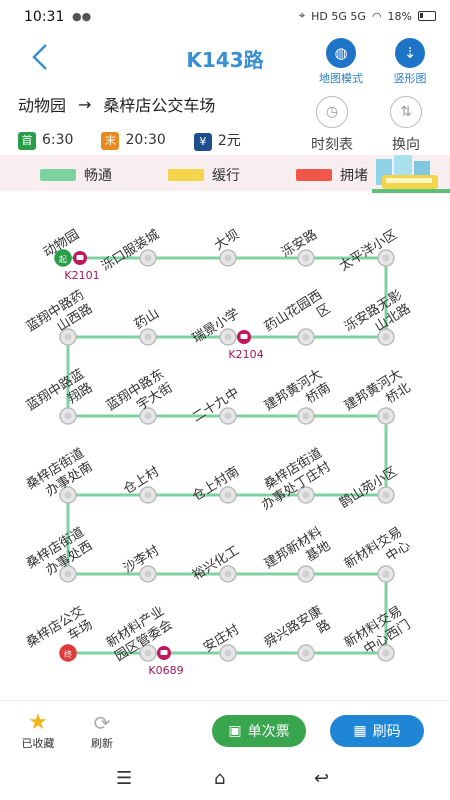 The width and height of the screenshot is (450, 800). I want to click on star-icon: ★, so click(38, 722).